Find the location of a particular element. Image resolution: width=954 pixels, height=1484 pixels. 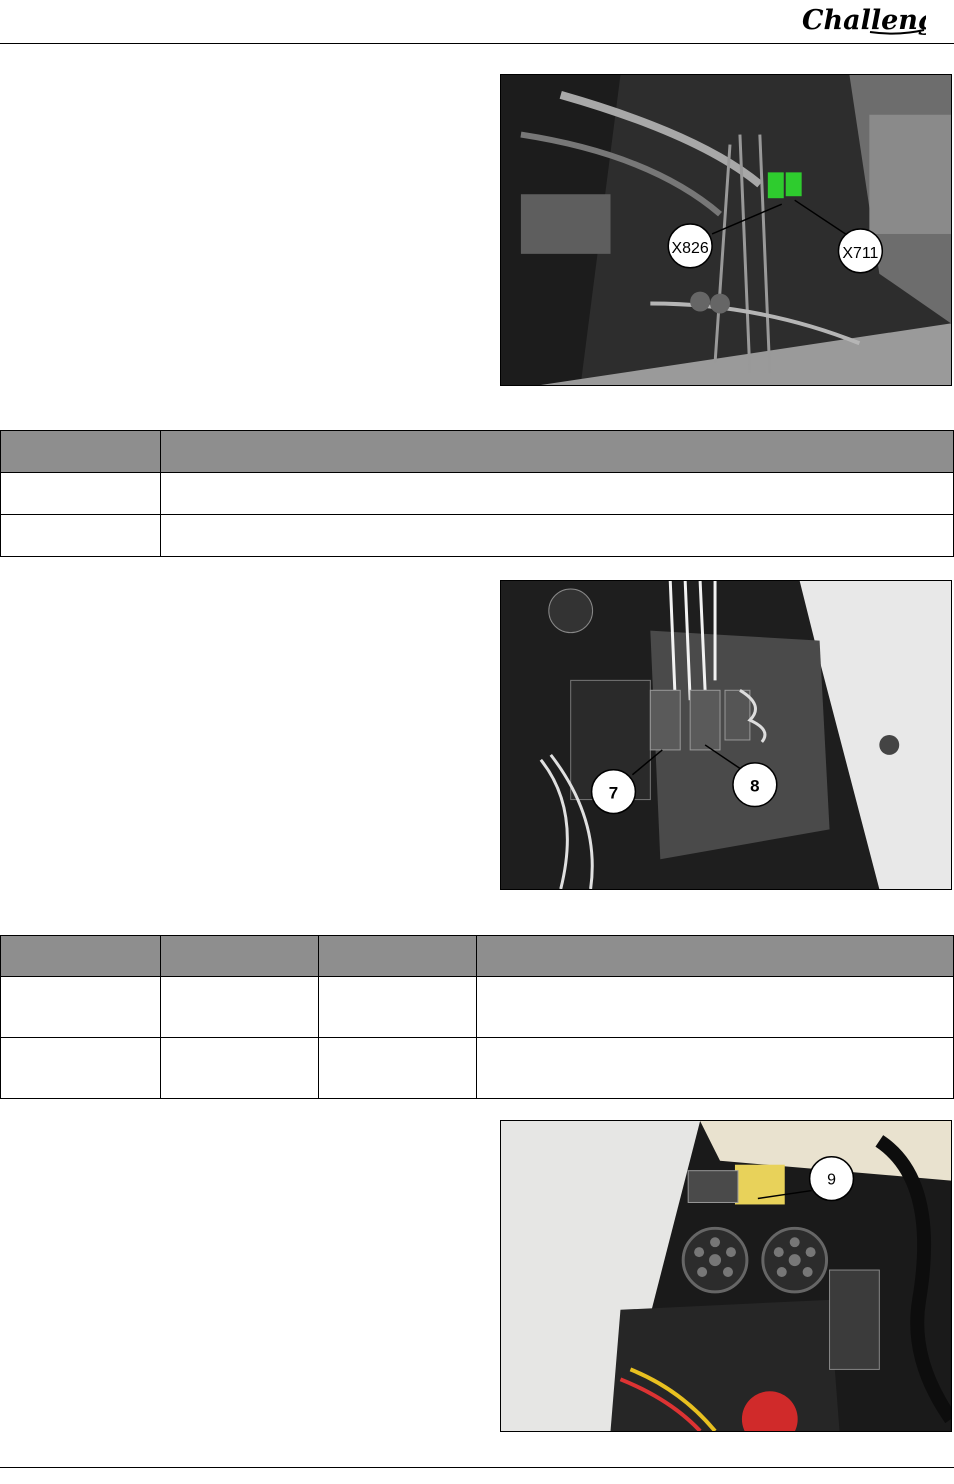

logo-text: Challenger is located at coordinates (864, 20).